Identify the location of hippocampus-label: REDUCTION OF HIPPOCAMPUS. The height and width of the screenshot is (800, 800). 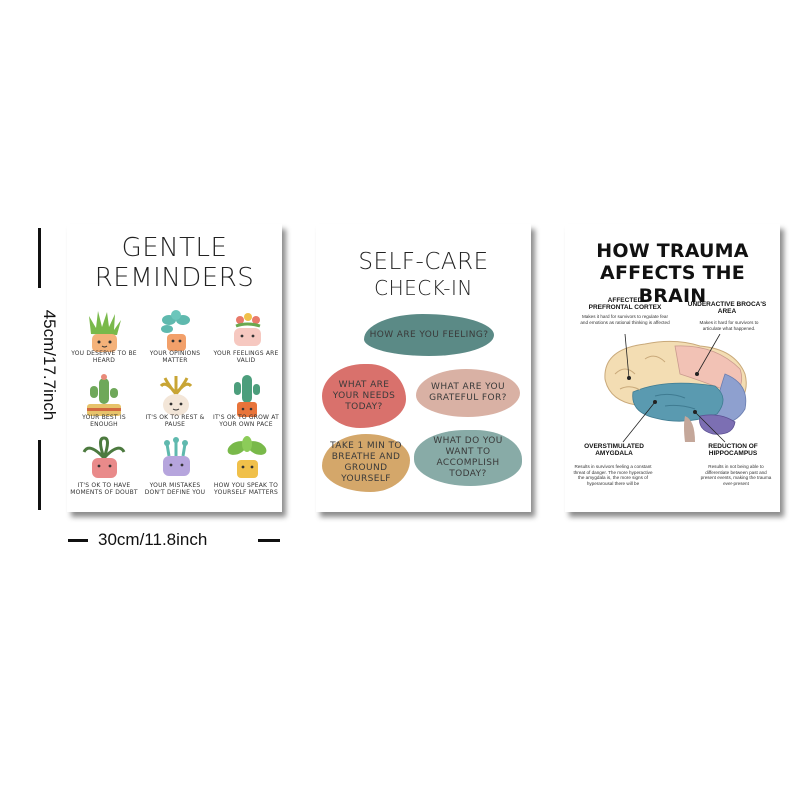
(733, 450).